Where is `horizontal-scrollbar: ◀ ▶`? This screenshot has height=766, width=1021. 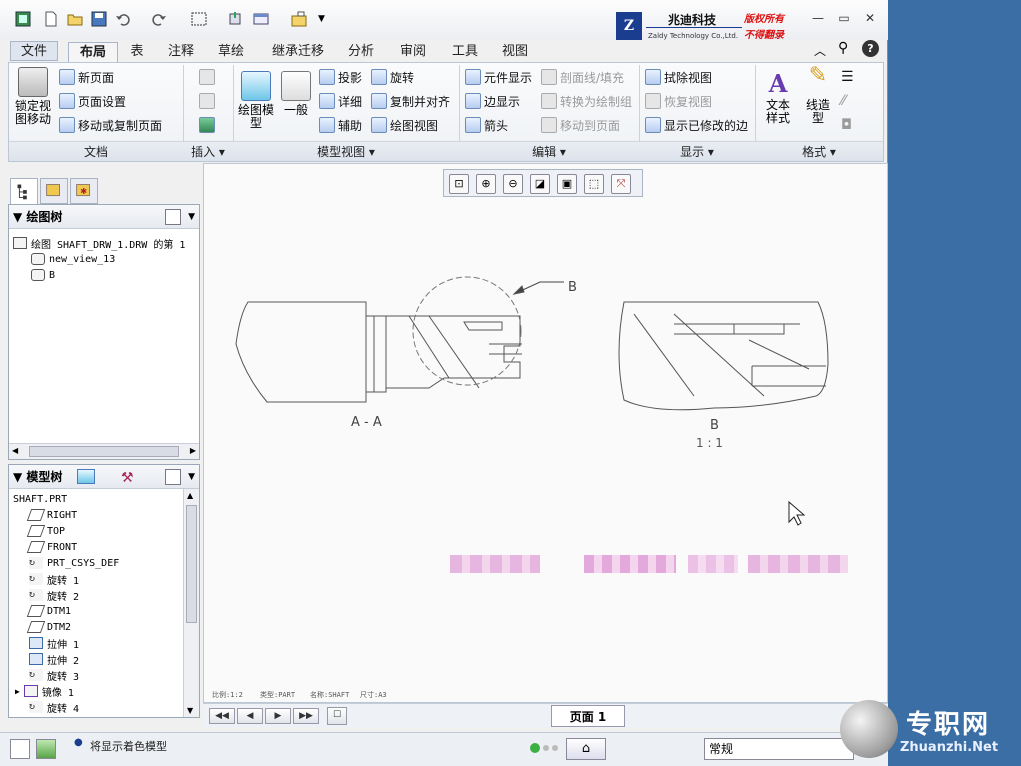 horizontal-scrollbar: ◀ ▶ is located at coordinates (104, 451).